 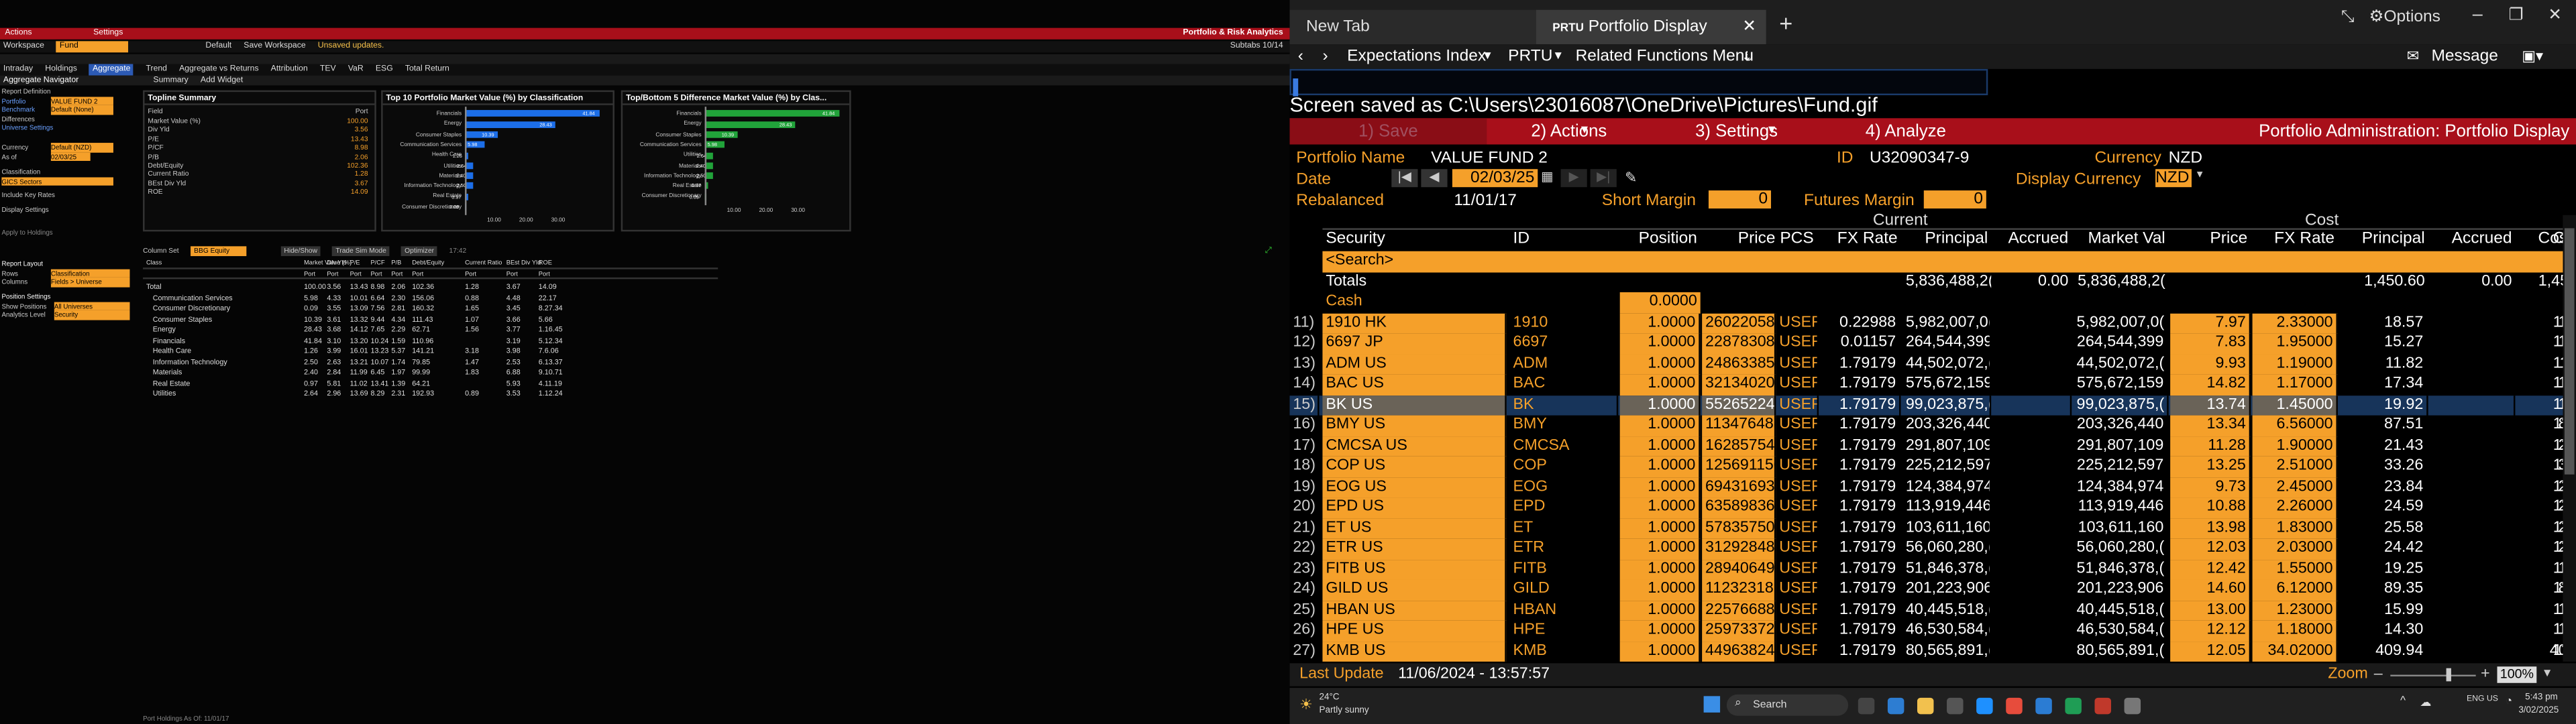 What do you see at coordinates (1749, 27) in the screenshot?
I see `tab-close-icon: ✕` at bounding box center [1749, 27].